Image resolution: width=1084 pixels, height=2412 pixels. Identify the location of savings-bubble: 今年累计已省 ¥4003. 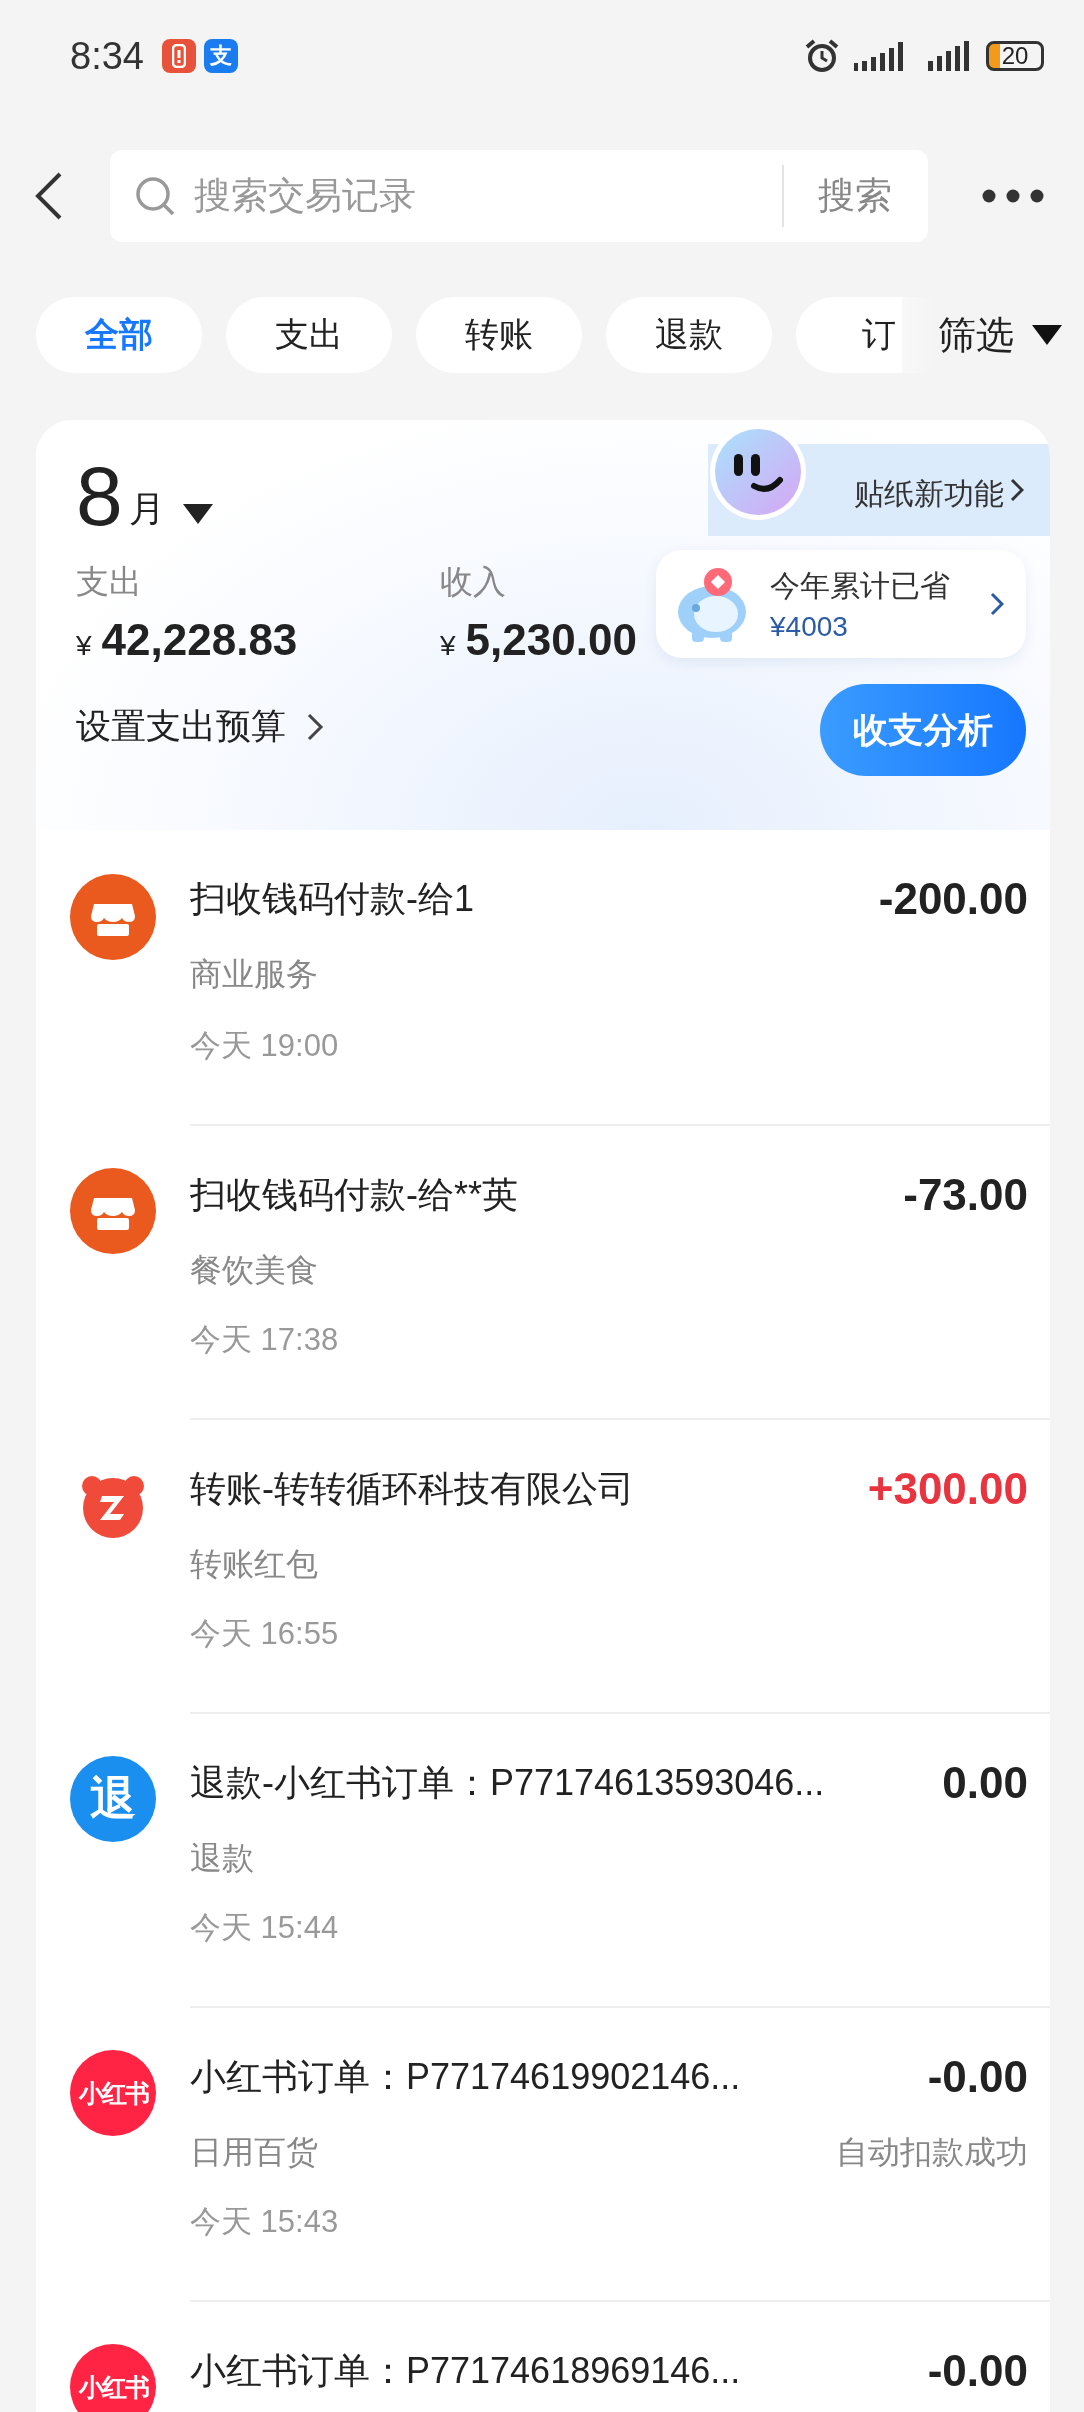
(841, 604).